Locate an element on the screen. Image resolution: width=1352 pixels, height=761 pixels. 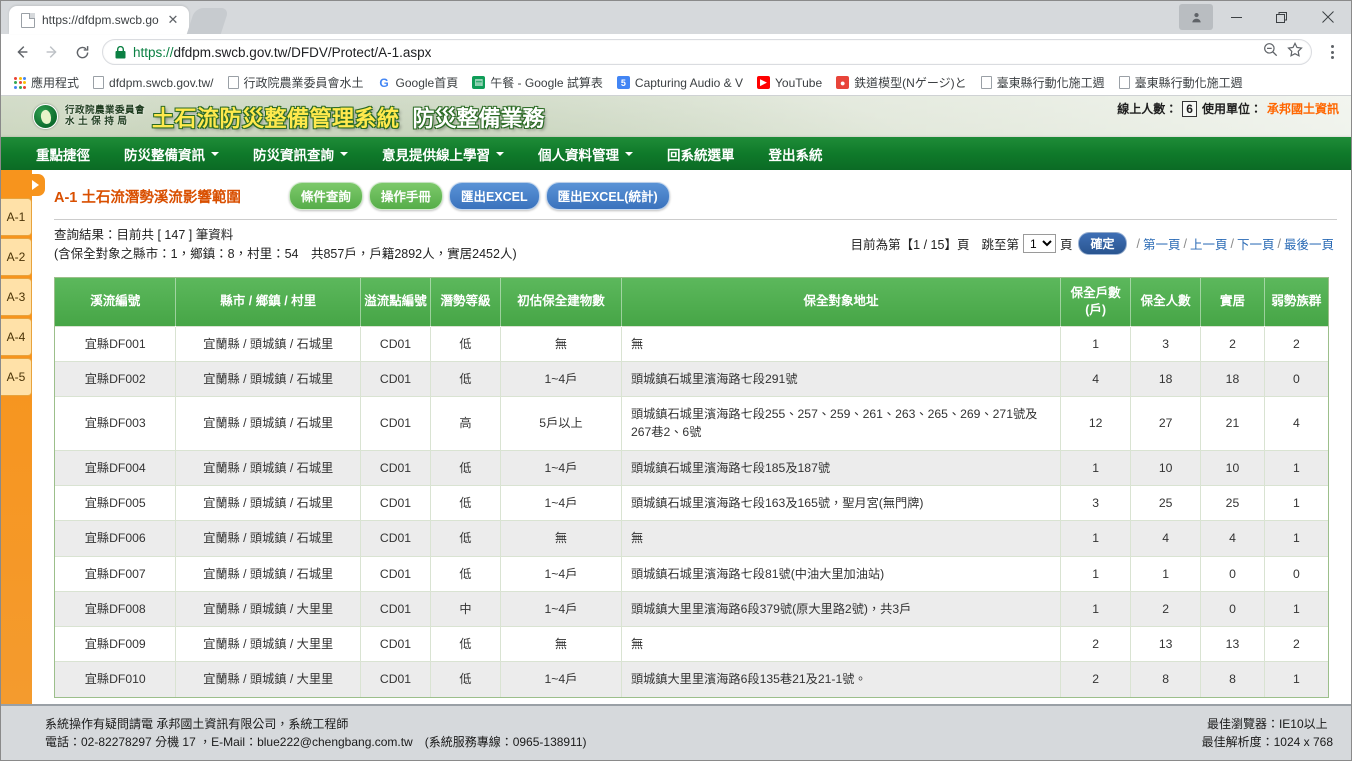
sidebar-item-label: A-2 is located at coordinates (16, 257).